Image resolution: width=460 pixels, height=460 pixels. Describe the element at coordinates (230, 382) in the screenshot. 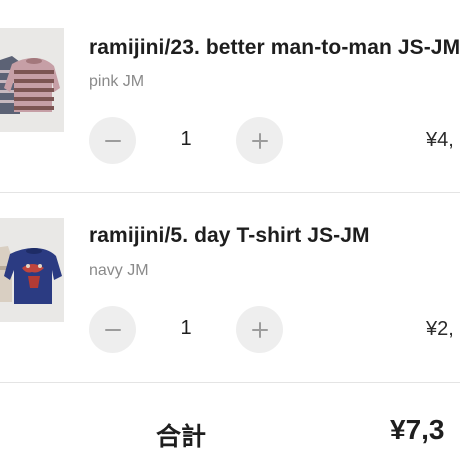

I see `divider` at that location.